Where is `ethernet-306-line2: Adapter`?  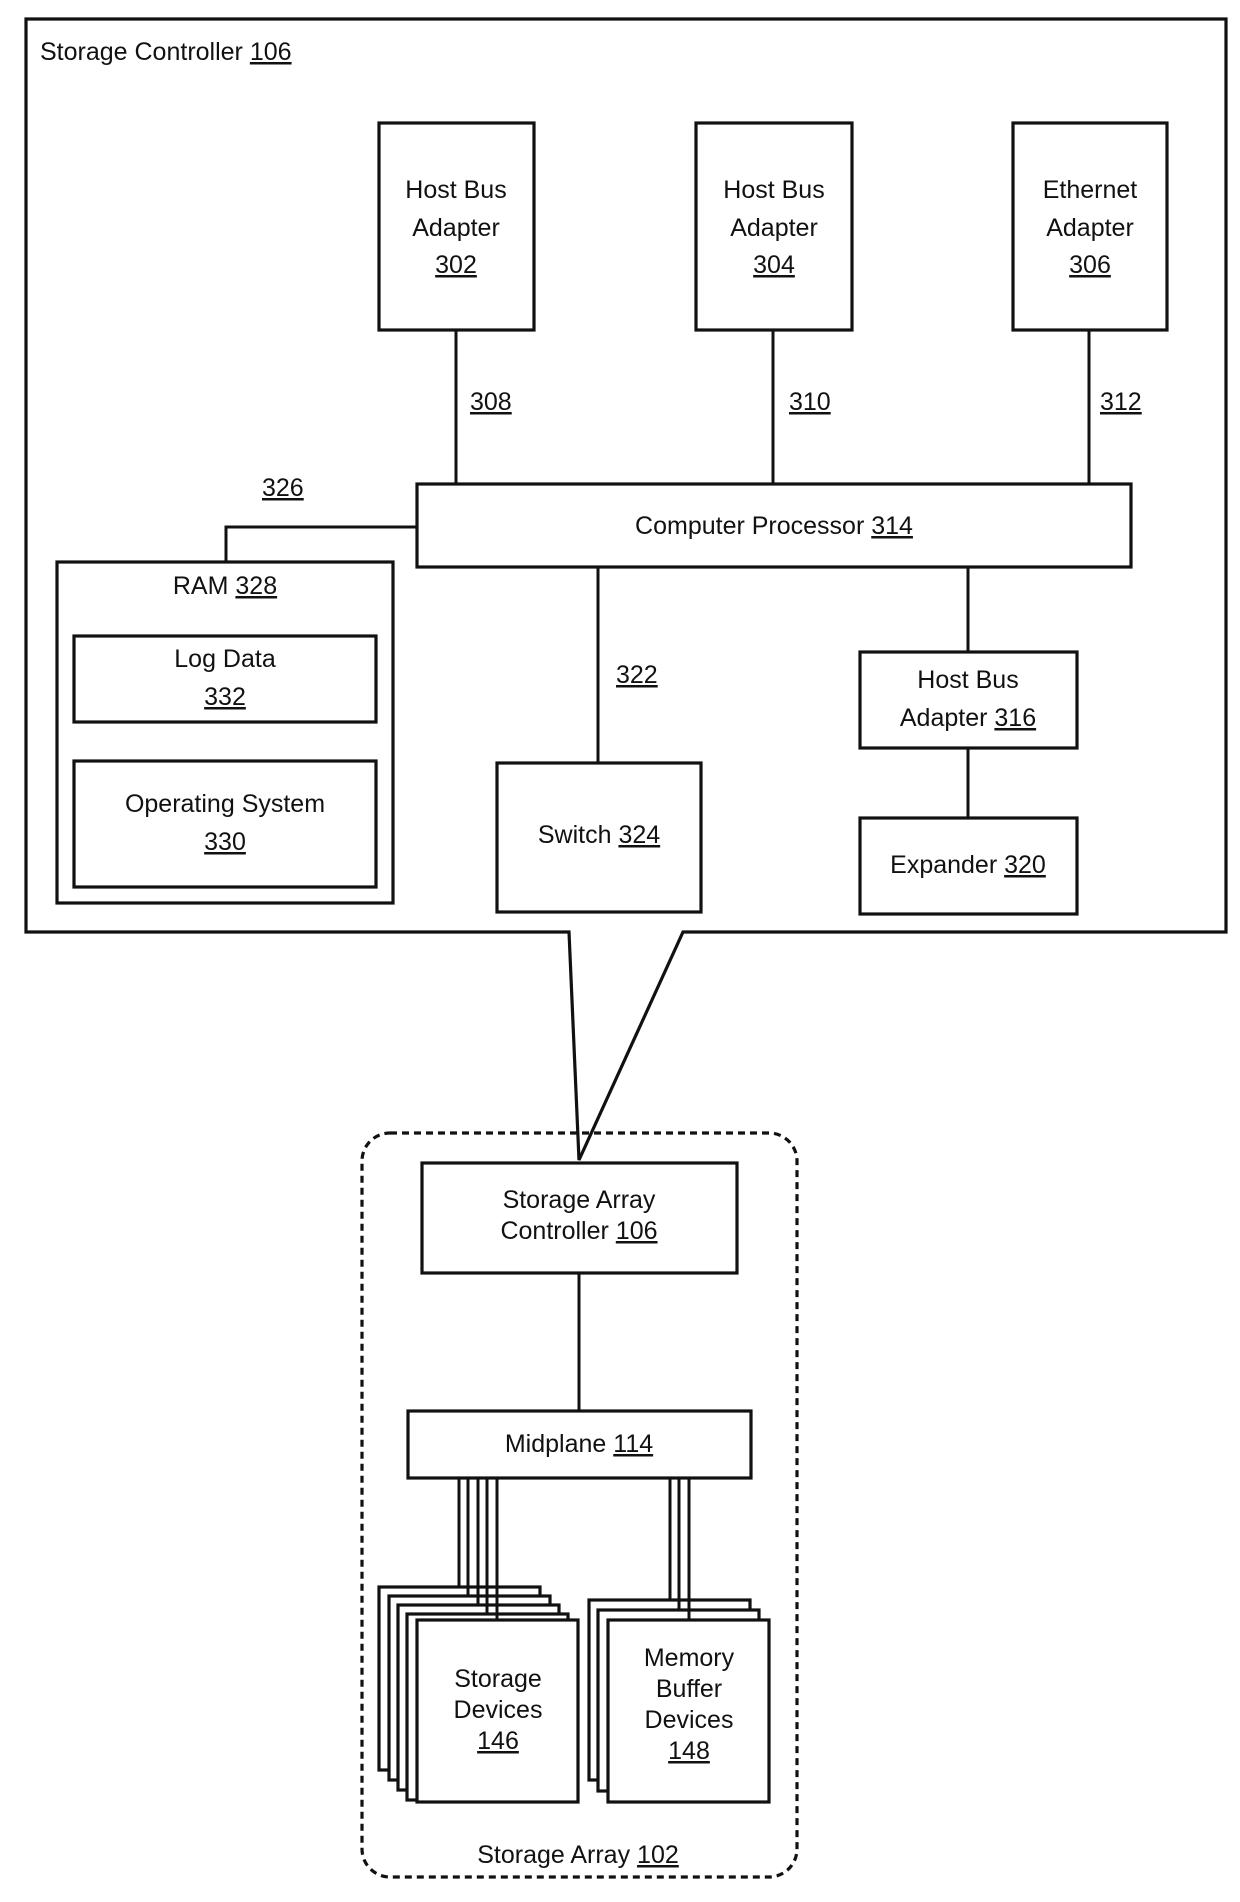
ethernet-306-line2: Adapter is located at coordinates (1090, 228).